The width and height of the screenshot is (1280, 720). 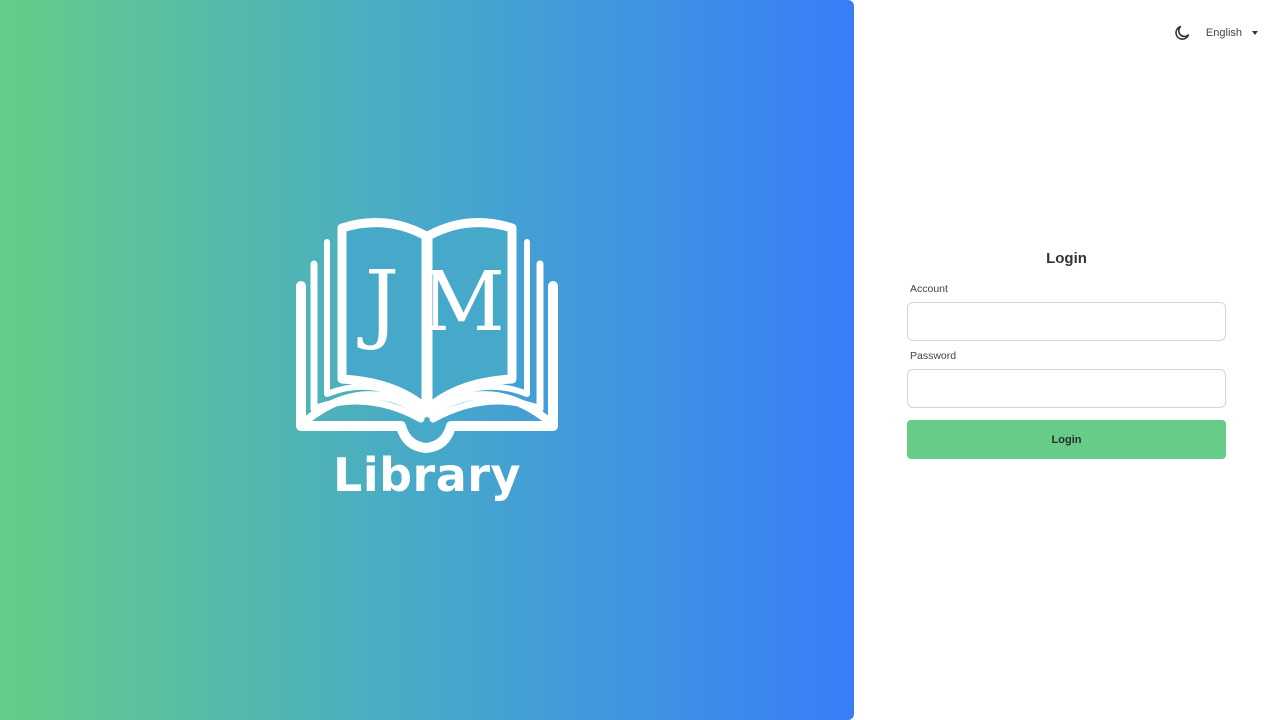 I want to click on account-input, so click(x=1066, y=321).